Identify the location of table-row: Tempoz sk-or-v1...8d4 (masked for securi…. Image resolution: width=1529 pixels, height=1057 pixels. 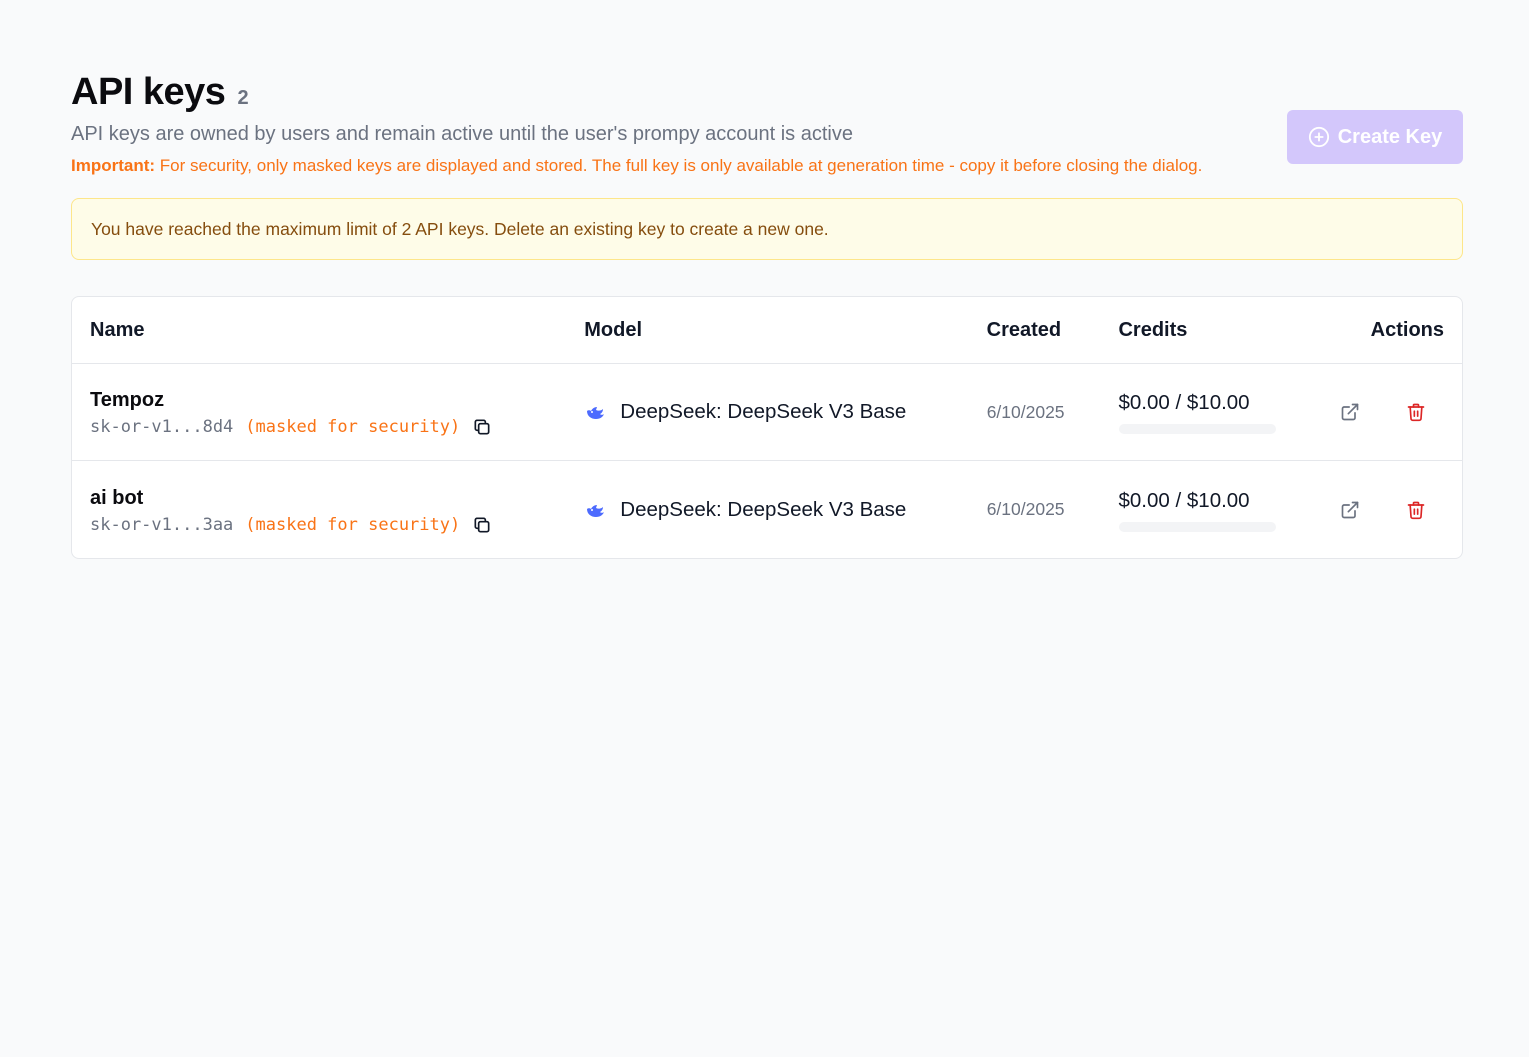
(767, 412).